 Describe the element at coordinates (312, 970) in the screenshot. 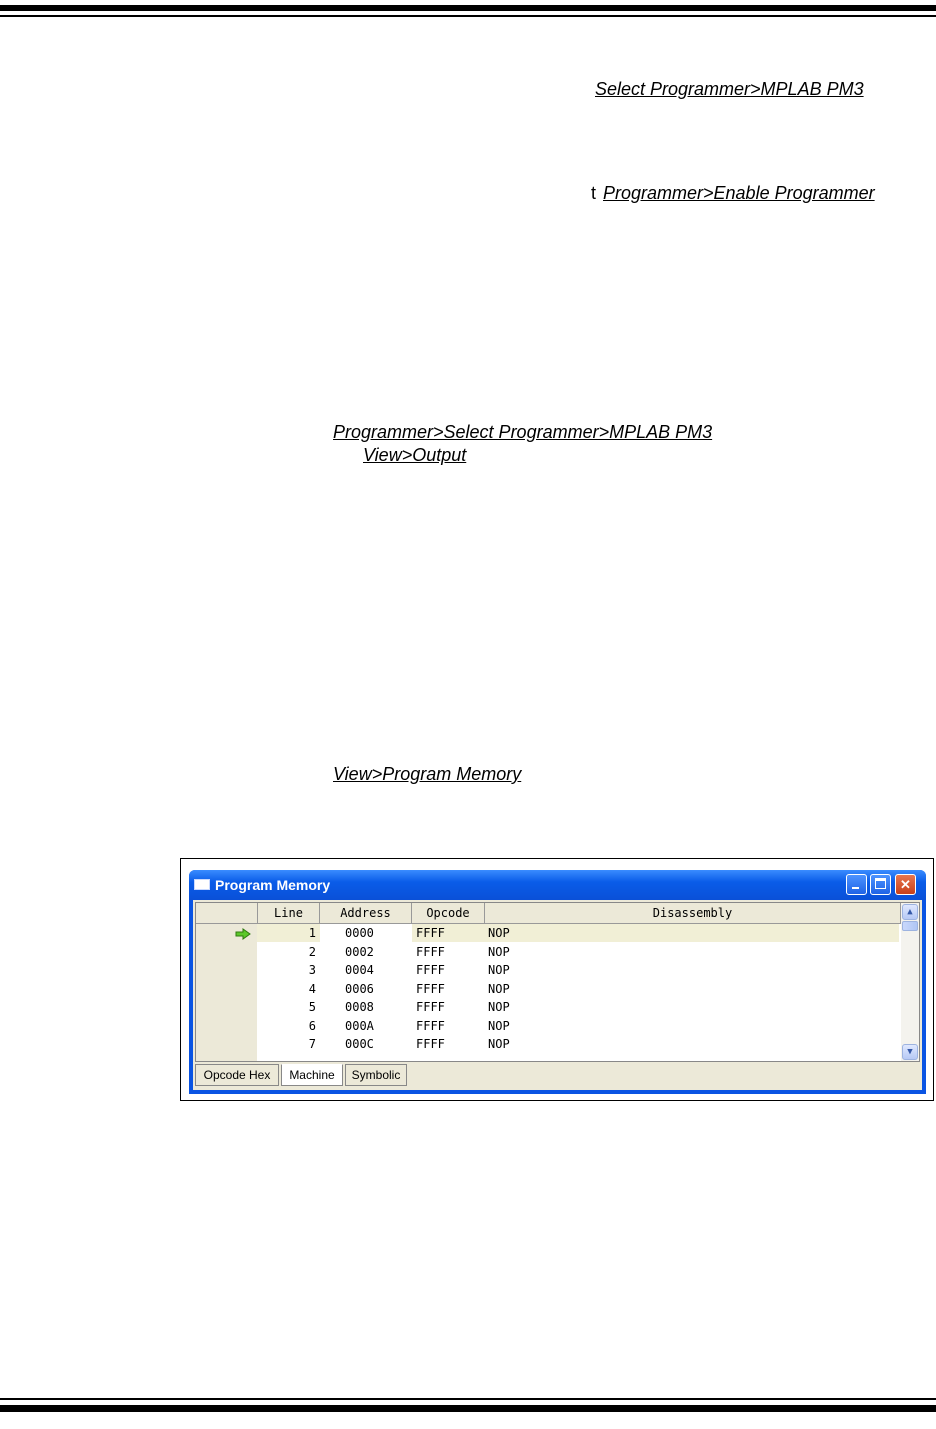

I see `cell-line: 3` at that location.